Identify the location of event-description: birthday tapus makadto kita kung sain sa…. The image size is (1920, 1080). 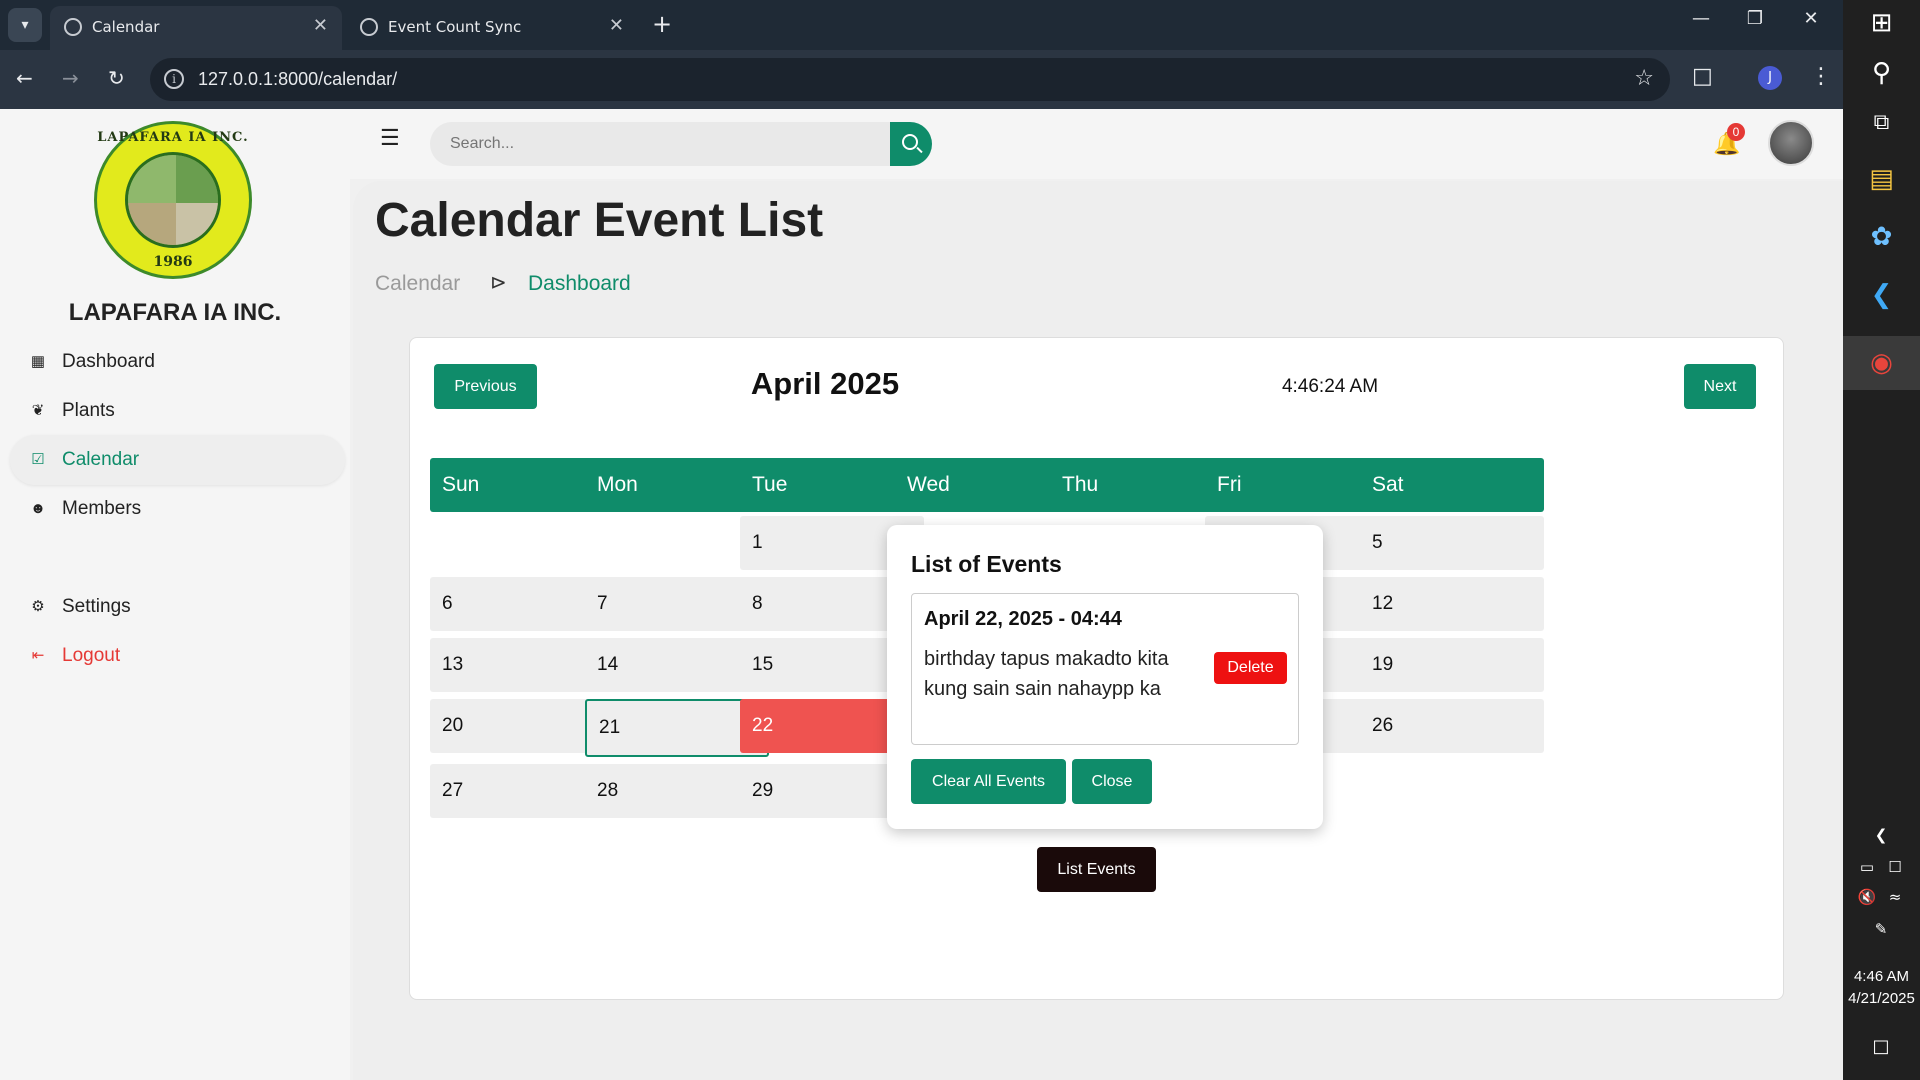
(1046, 674).